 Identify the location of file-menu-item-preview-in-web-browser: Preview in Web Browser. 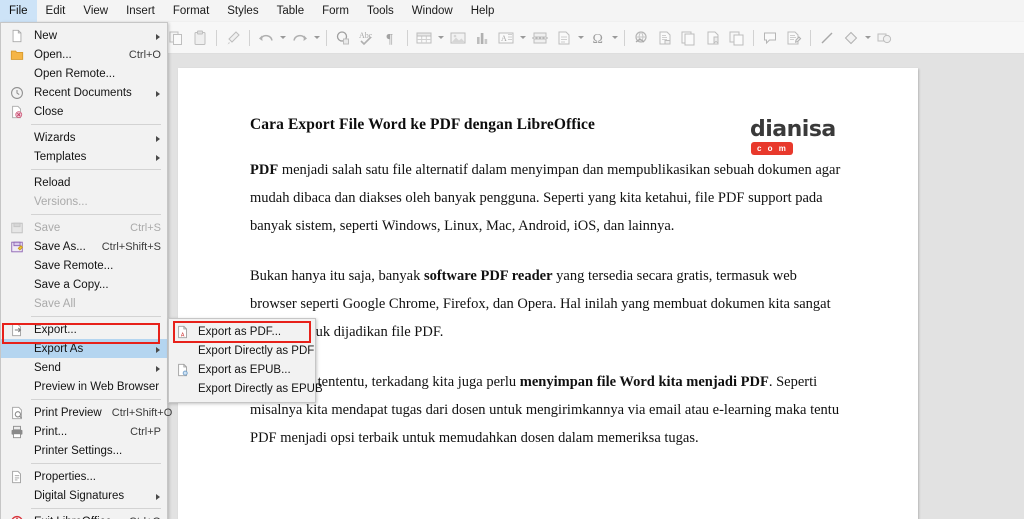
(84, 386).